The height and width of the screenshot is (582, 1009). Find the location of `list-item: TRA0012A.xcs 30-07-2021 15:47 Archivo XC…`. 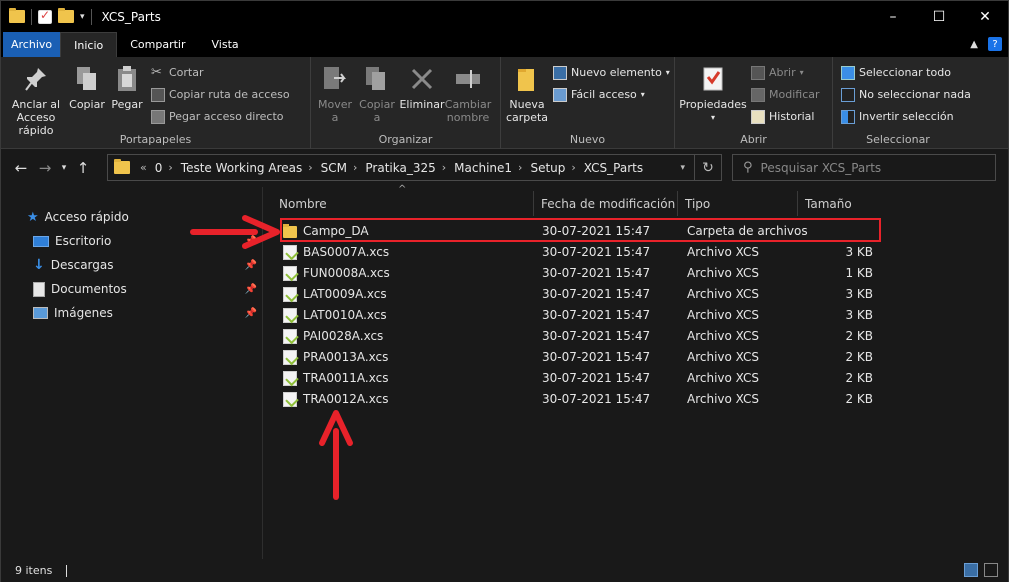

list-item: TRA0012A.xcs 30-07-2021 15:47 Archivo XC… is located at coordinates (580, 399).